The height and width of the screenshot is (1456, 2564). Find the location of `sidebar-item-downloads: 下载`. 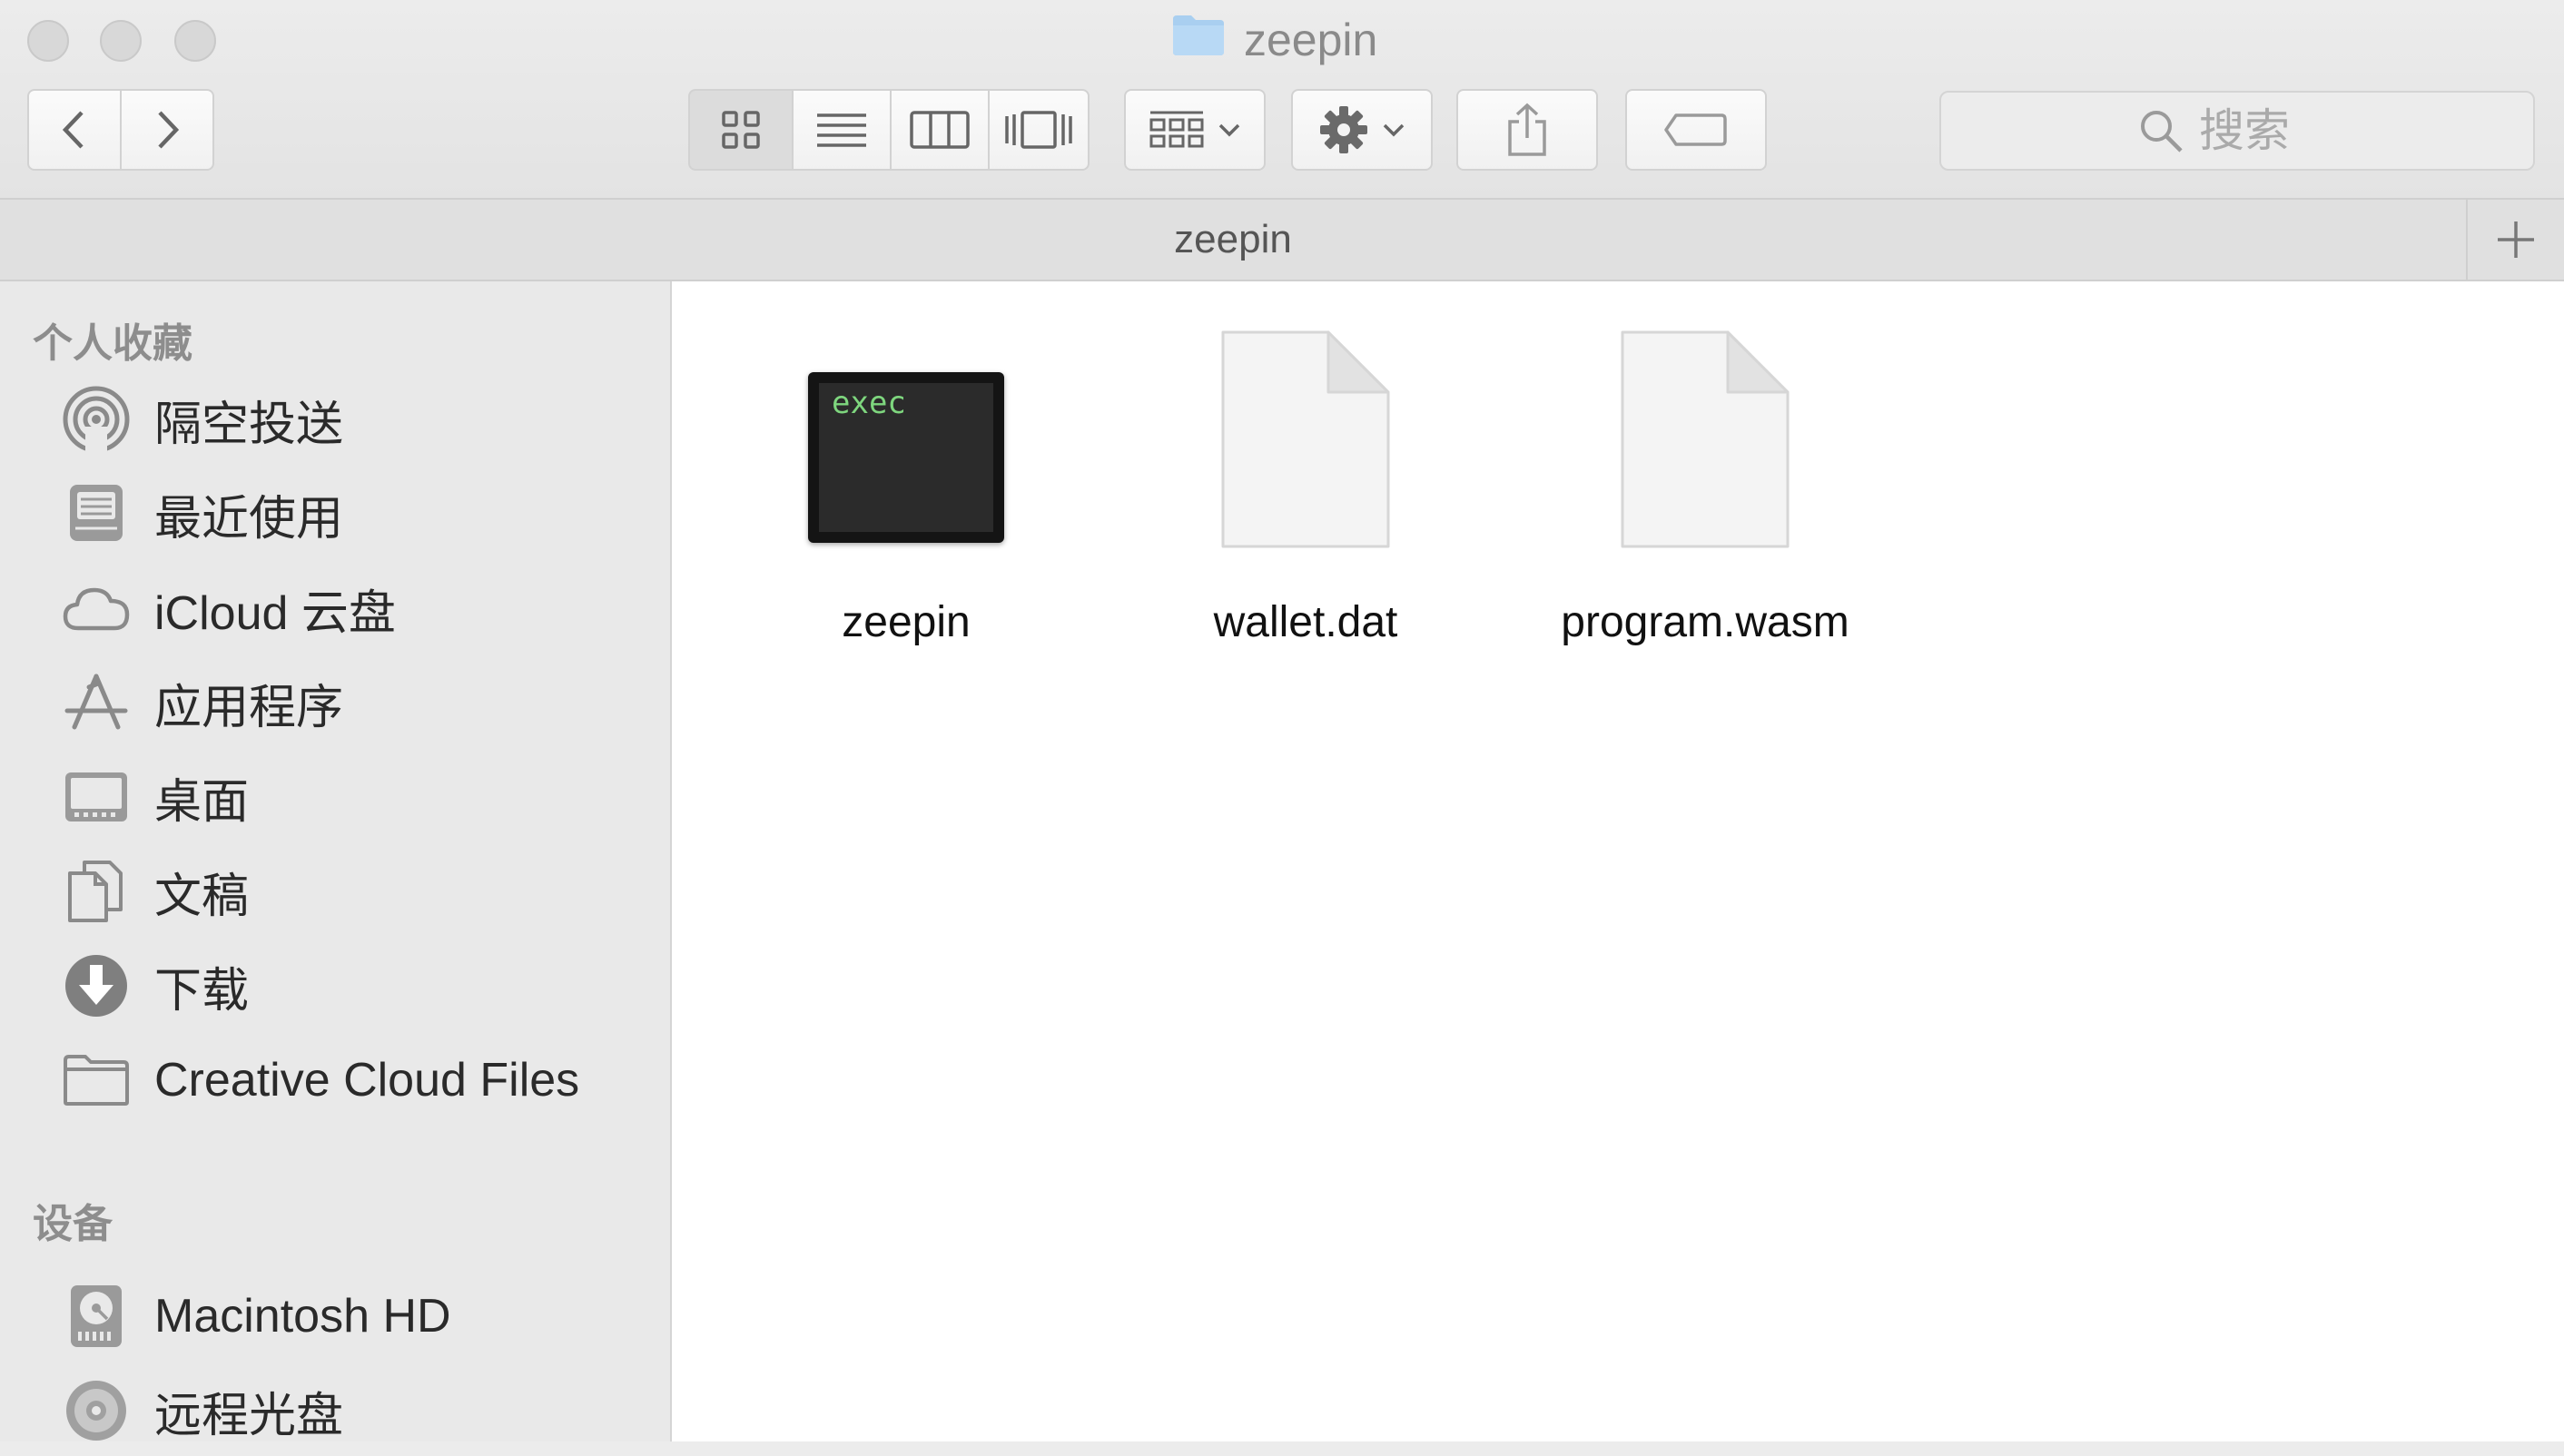

sidebar-item-downloads: 下载 is located at coordinates (335, 986).